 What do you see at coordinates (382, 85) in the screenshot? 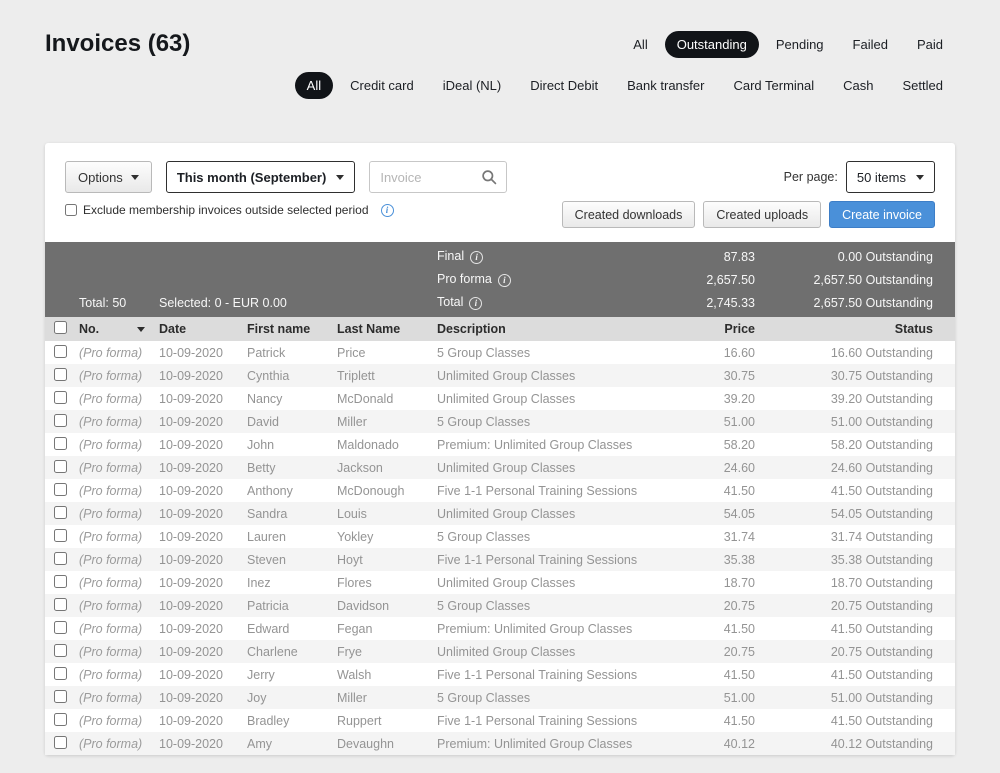
I see `filter-credit-card: Credit card` at bounding box center [382, 85].